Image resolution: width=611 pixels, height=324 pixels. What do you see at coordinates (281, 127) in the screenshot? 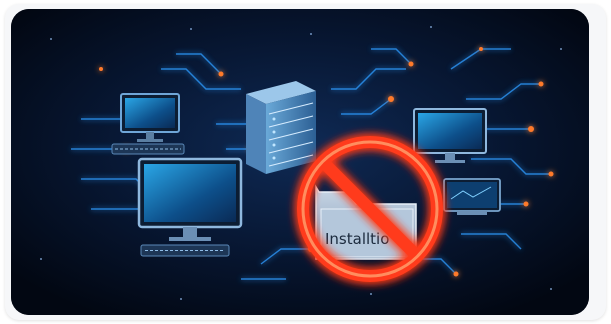
I see `server-rack-icon` at bounding box center [281, 127].